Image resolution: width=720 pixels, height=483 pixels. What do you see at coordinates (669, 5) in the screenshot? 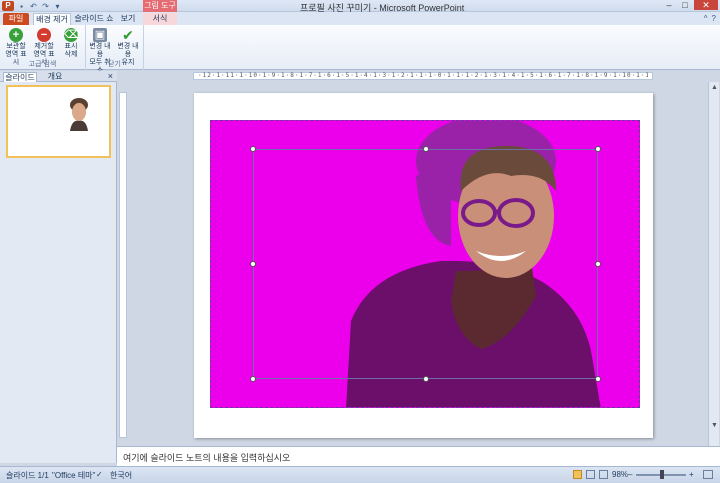
I see `minimize-button: –` at bounding box center [669, 5].